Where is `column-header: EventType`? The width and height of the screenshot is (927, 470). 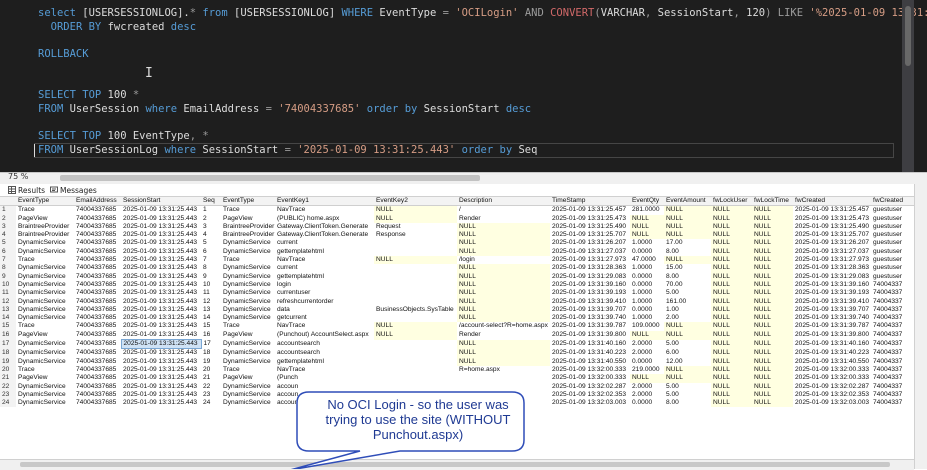
column-header: EventType is located at coordinates (248, 202).